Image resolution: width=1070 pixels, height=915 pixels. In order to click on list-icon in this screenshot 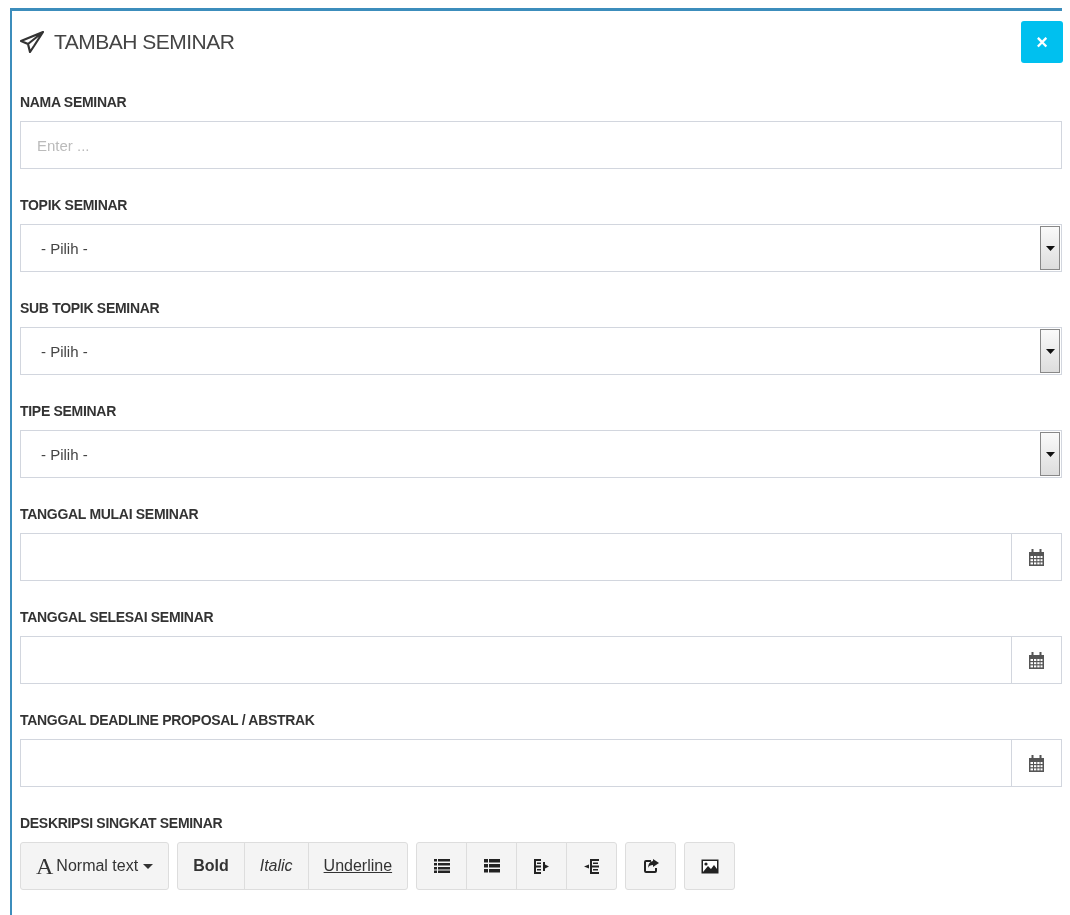, I will do `click(491, 866)`.